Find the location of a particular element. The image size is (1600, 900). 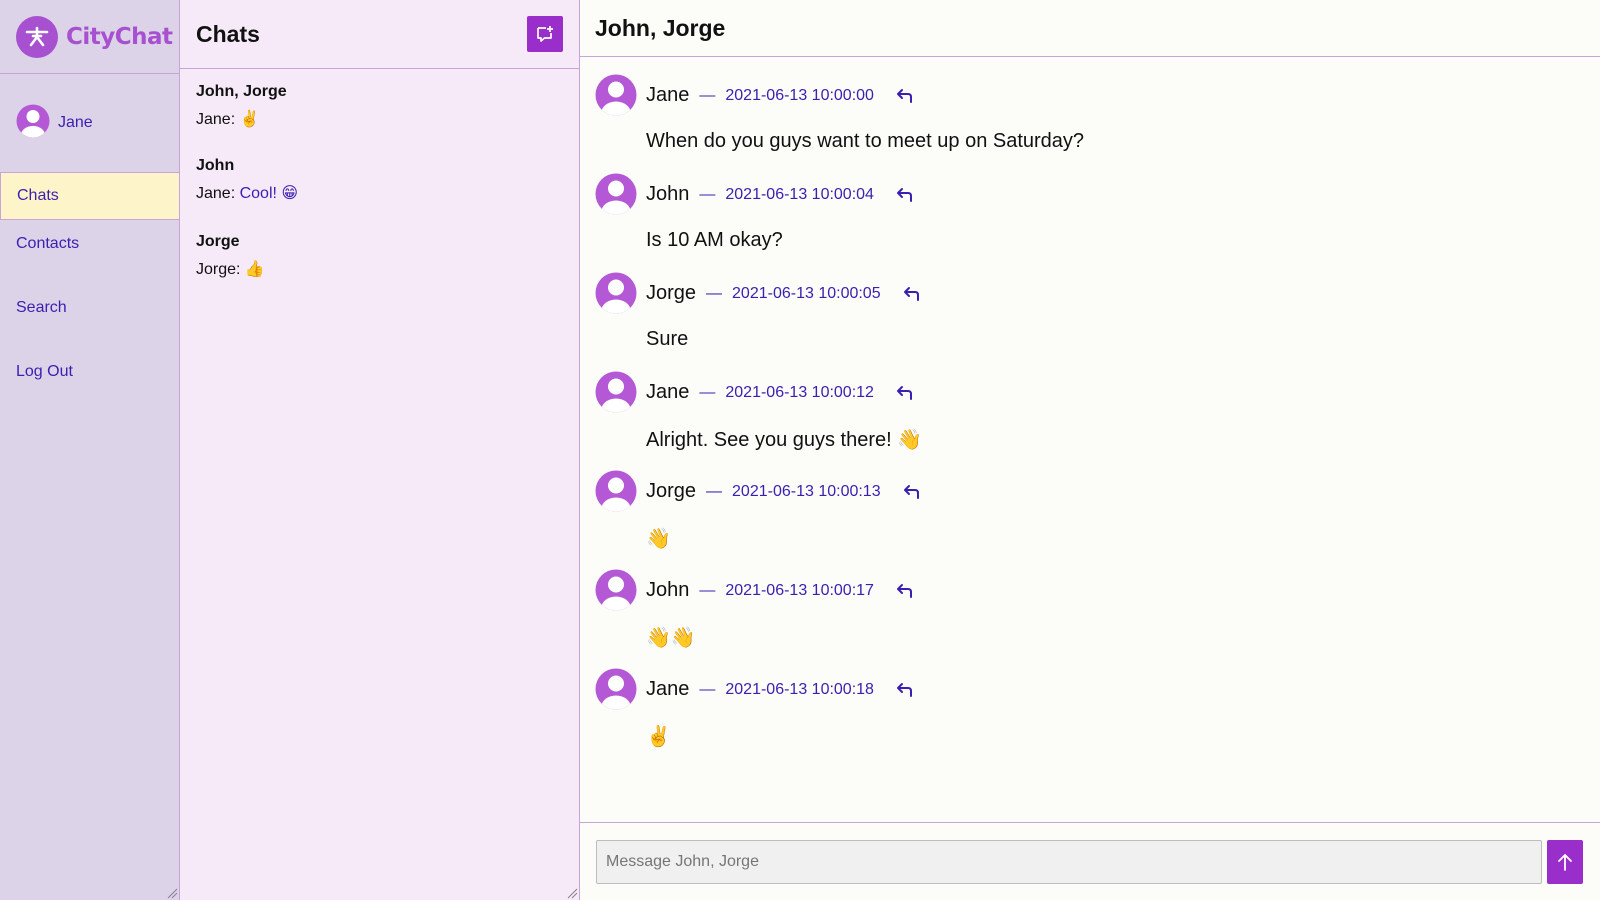

conversation-header: John, Jorge is located at coordinates (1090, 28).